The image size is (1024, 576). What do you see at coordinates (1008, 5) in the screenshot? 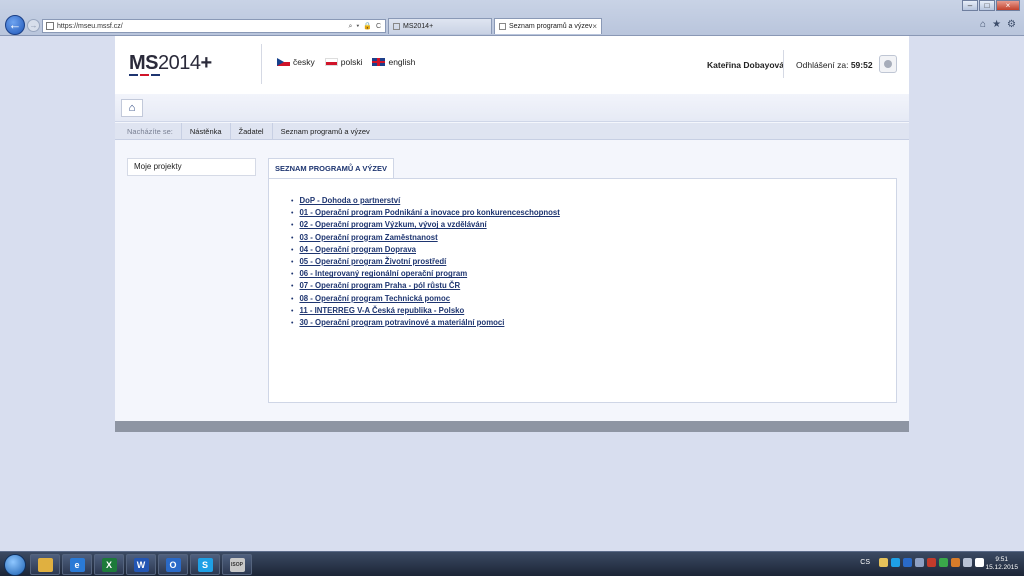
I see `close-window-button: ×` at bounding box center [1008, 5].